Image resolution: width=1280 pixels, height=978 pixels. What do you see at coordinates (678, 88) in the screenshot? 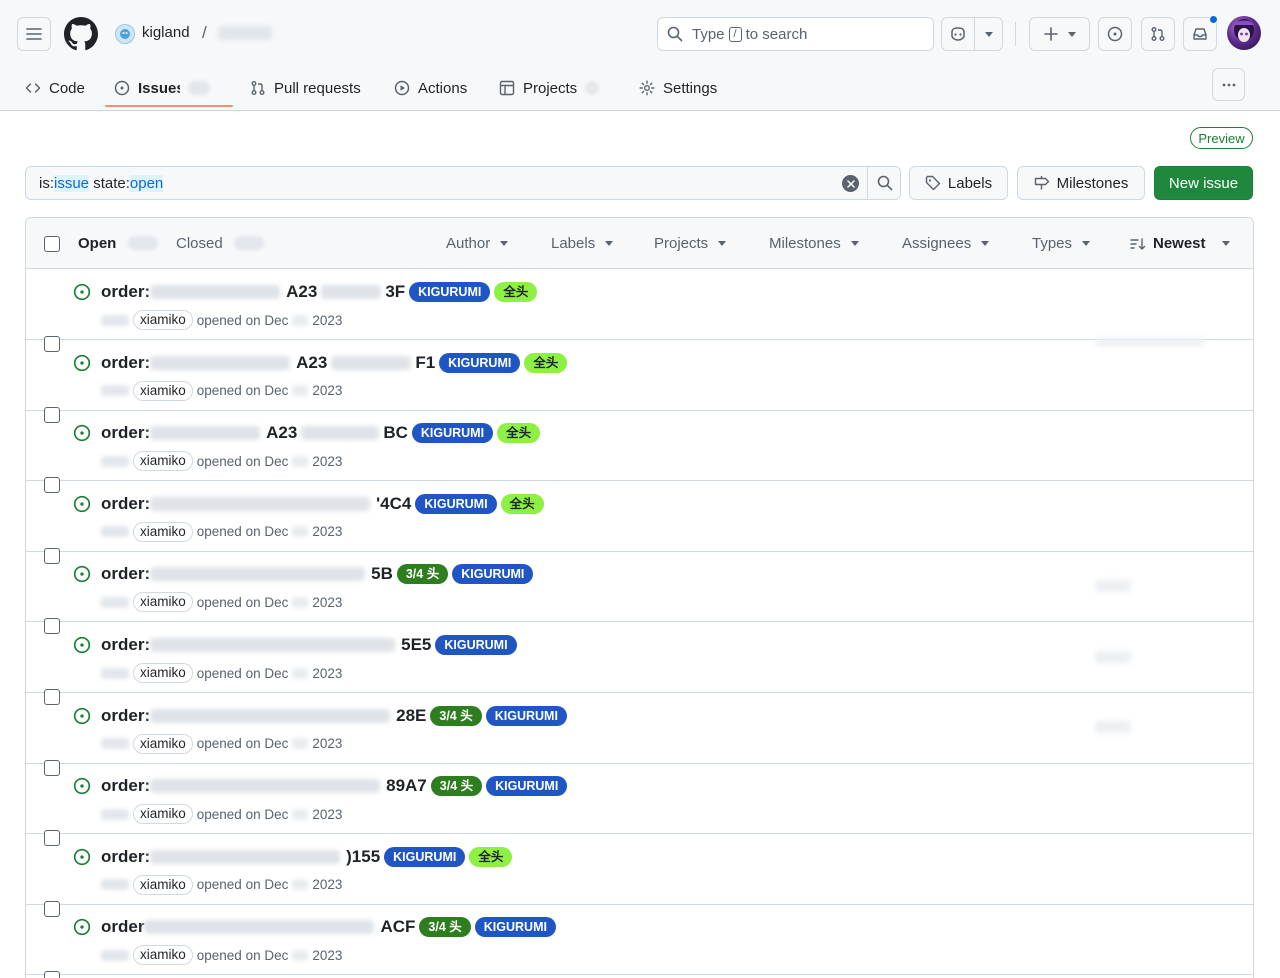
I see `tab-settings: Settings` at bounding box center [678, 88].